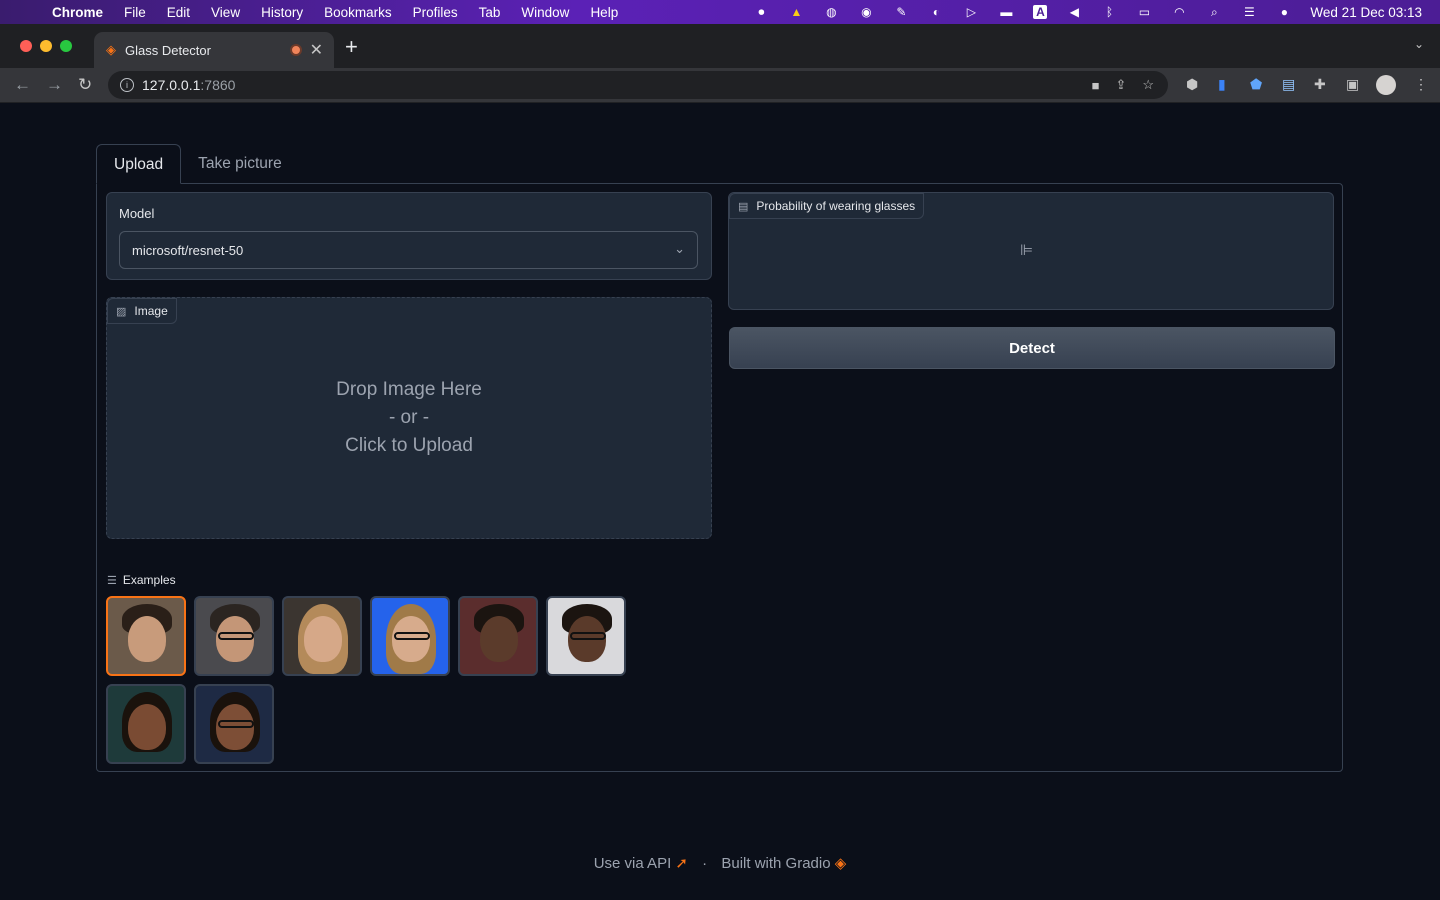 The width and height of the screenshot is (1440, 900). I want to click on use-via-api-link: Use via API, so click(633, 863).